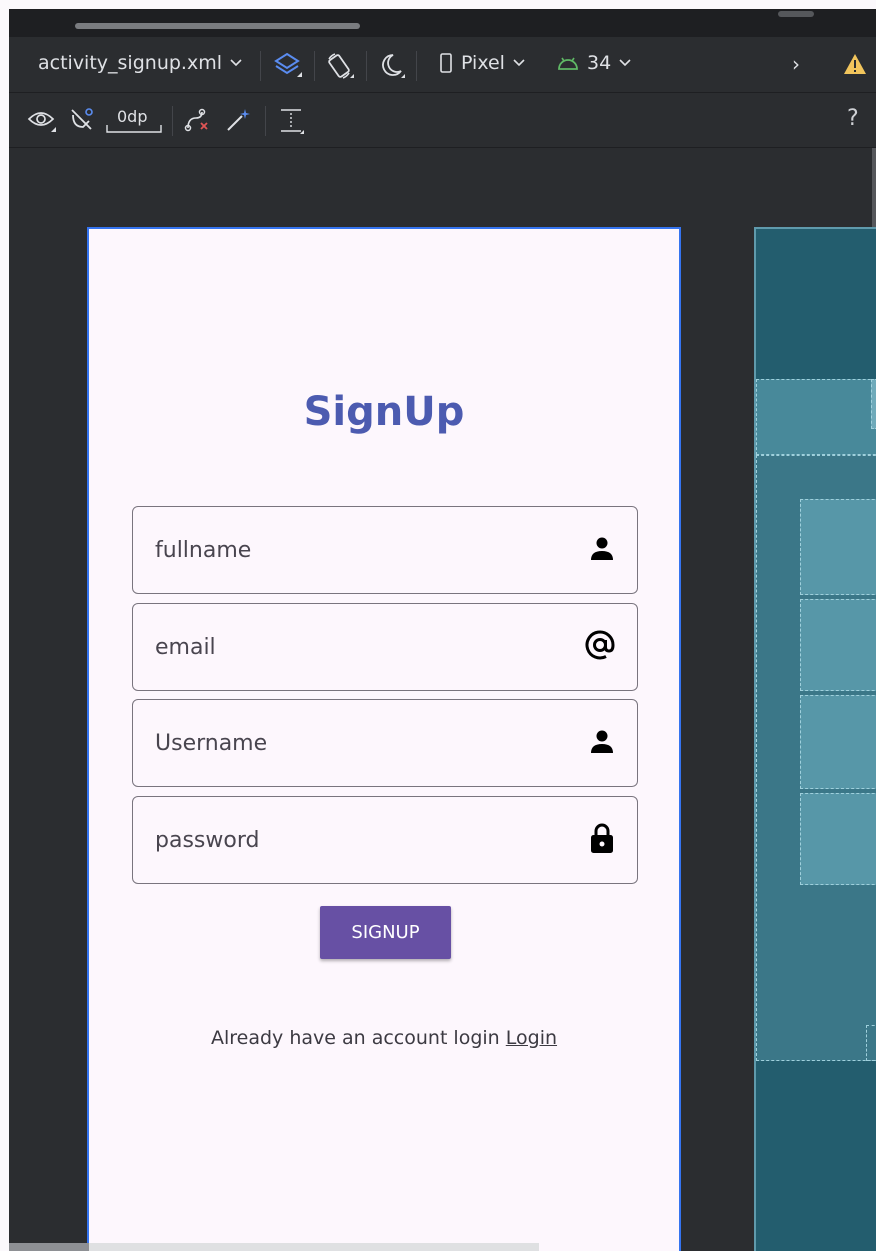  I want to click on help-button: ?, so click(853, 118).